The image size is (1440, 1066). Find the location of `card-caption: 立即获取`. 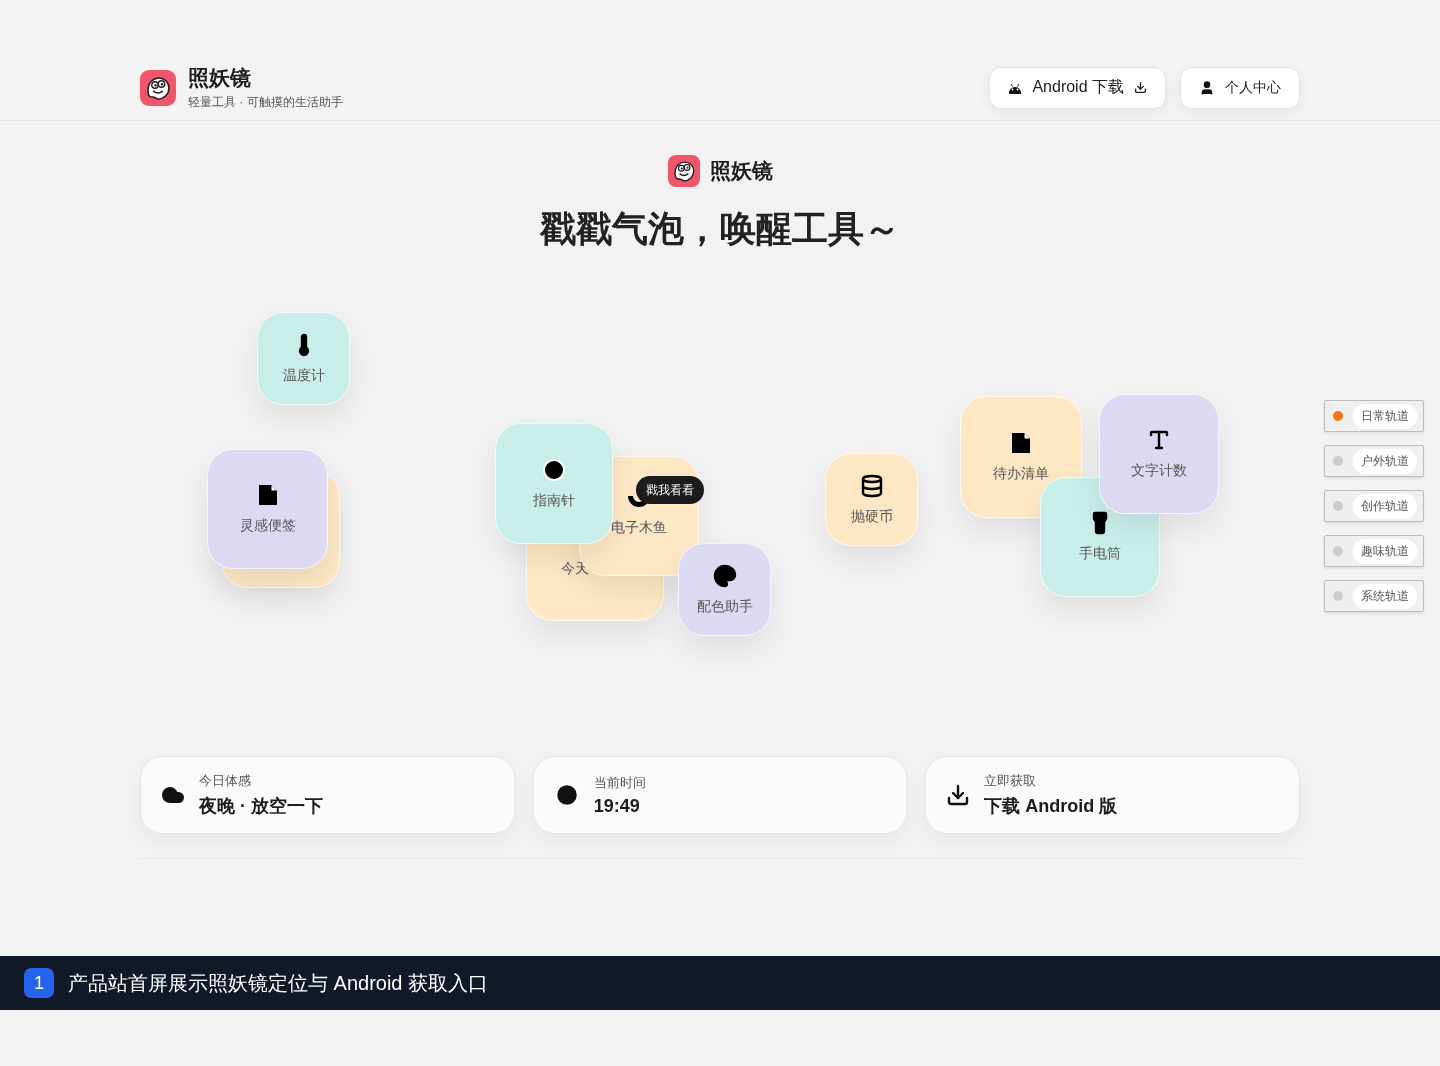

card-caption: 立即获取 is located at coordinates (1011, 781).